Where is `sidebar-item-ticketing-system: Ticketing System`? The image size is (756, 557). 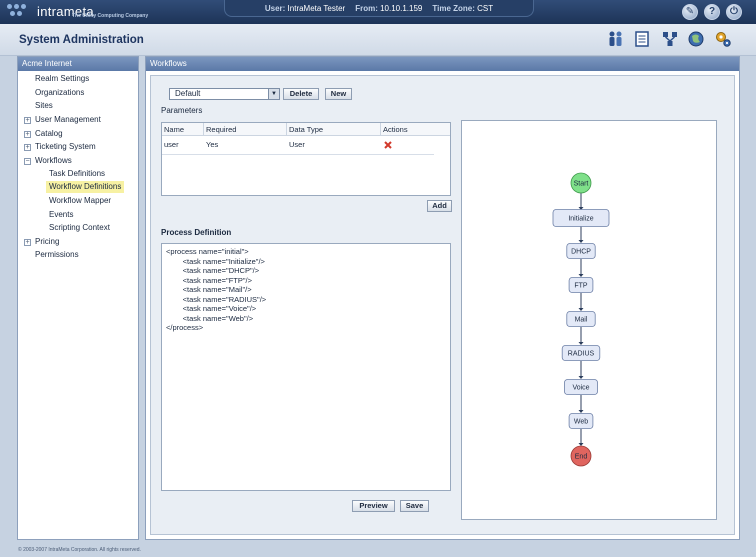 sidebar-item-ticketing-system: Ticketing System is located at coordinates (65, 147).